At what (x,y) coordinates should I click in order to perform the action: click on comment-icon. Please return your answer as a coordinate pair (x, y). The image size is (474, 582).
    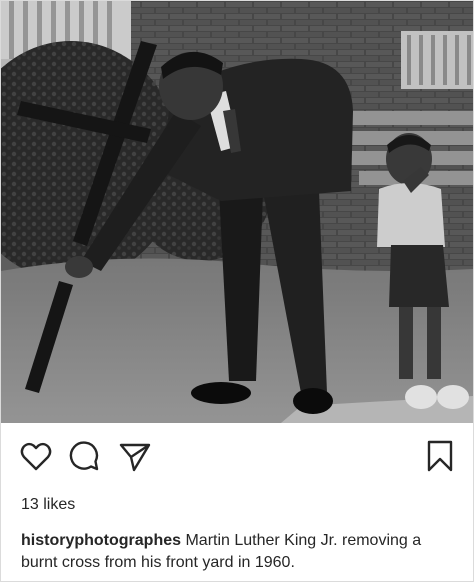
    Looking at the image, I should click on (84, 456).